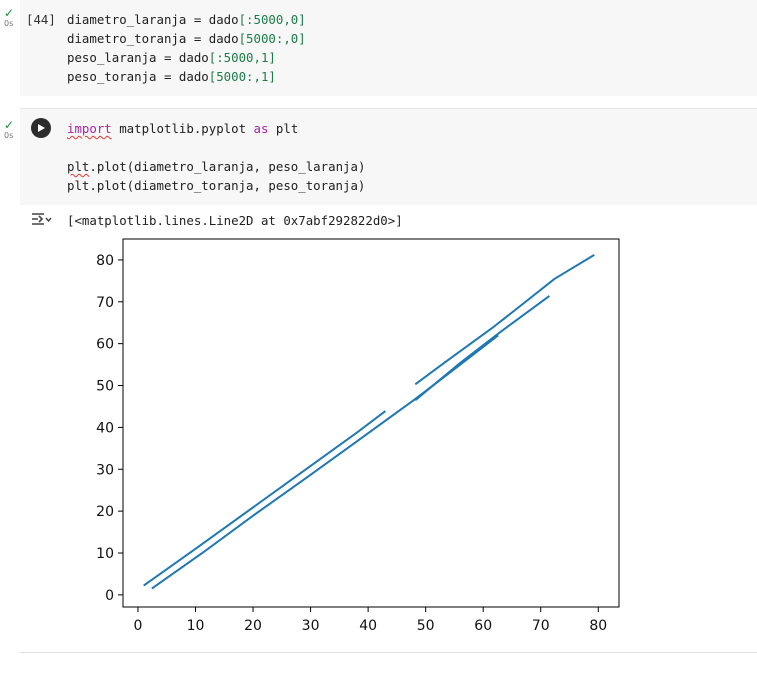  Describe the element at coordinates (105, 345) in the screenshot. I see `y-tick-label: 60` at that location.